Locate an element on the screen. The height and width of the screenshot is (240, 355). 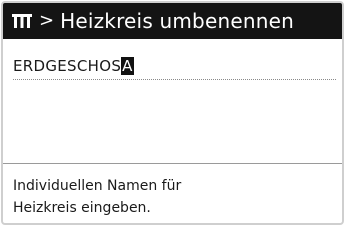
name-input-value: ERDGESCHOS is located at coordinates (67, 66).